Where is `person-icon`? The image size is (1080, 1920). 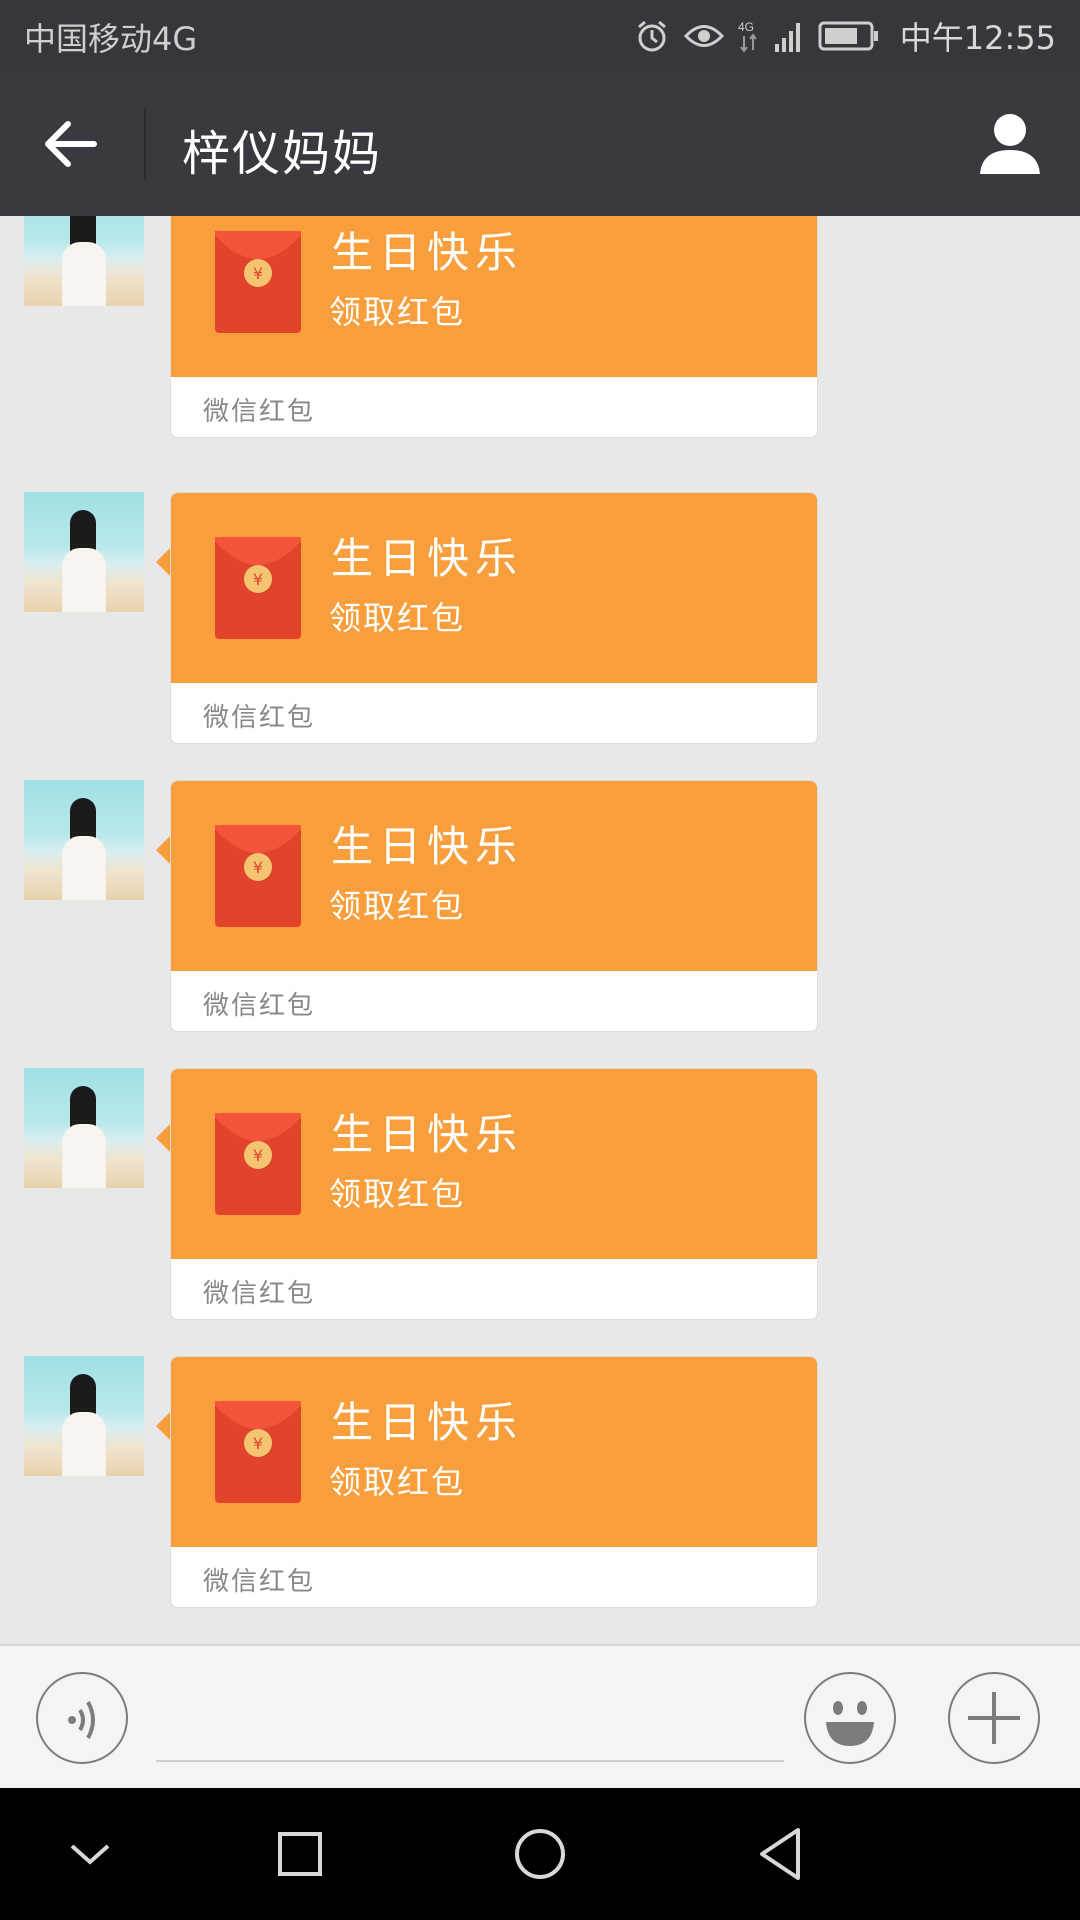
person-icon is located at coordinates (1010, 144).